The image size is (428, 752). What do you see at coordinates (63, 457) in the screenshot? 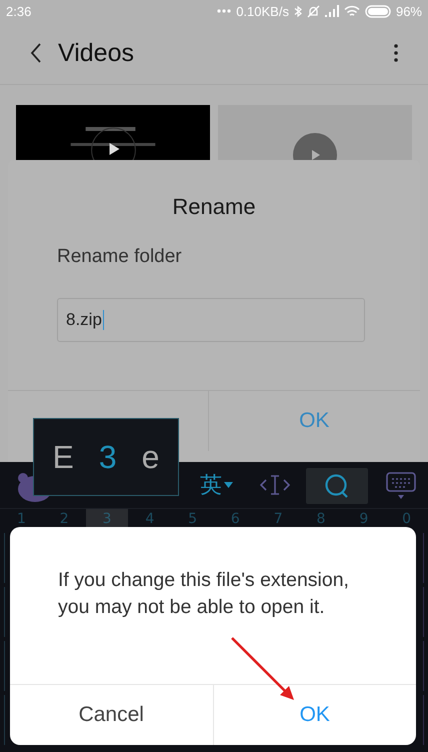
I see `key-option: E` at bounding box center [63, 457].